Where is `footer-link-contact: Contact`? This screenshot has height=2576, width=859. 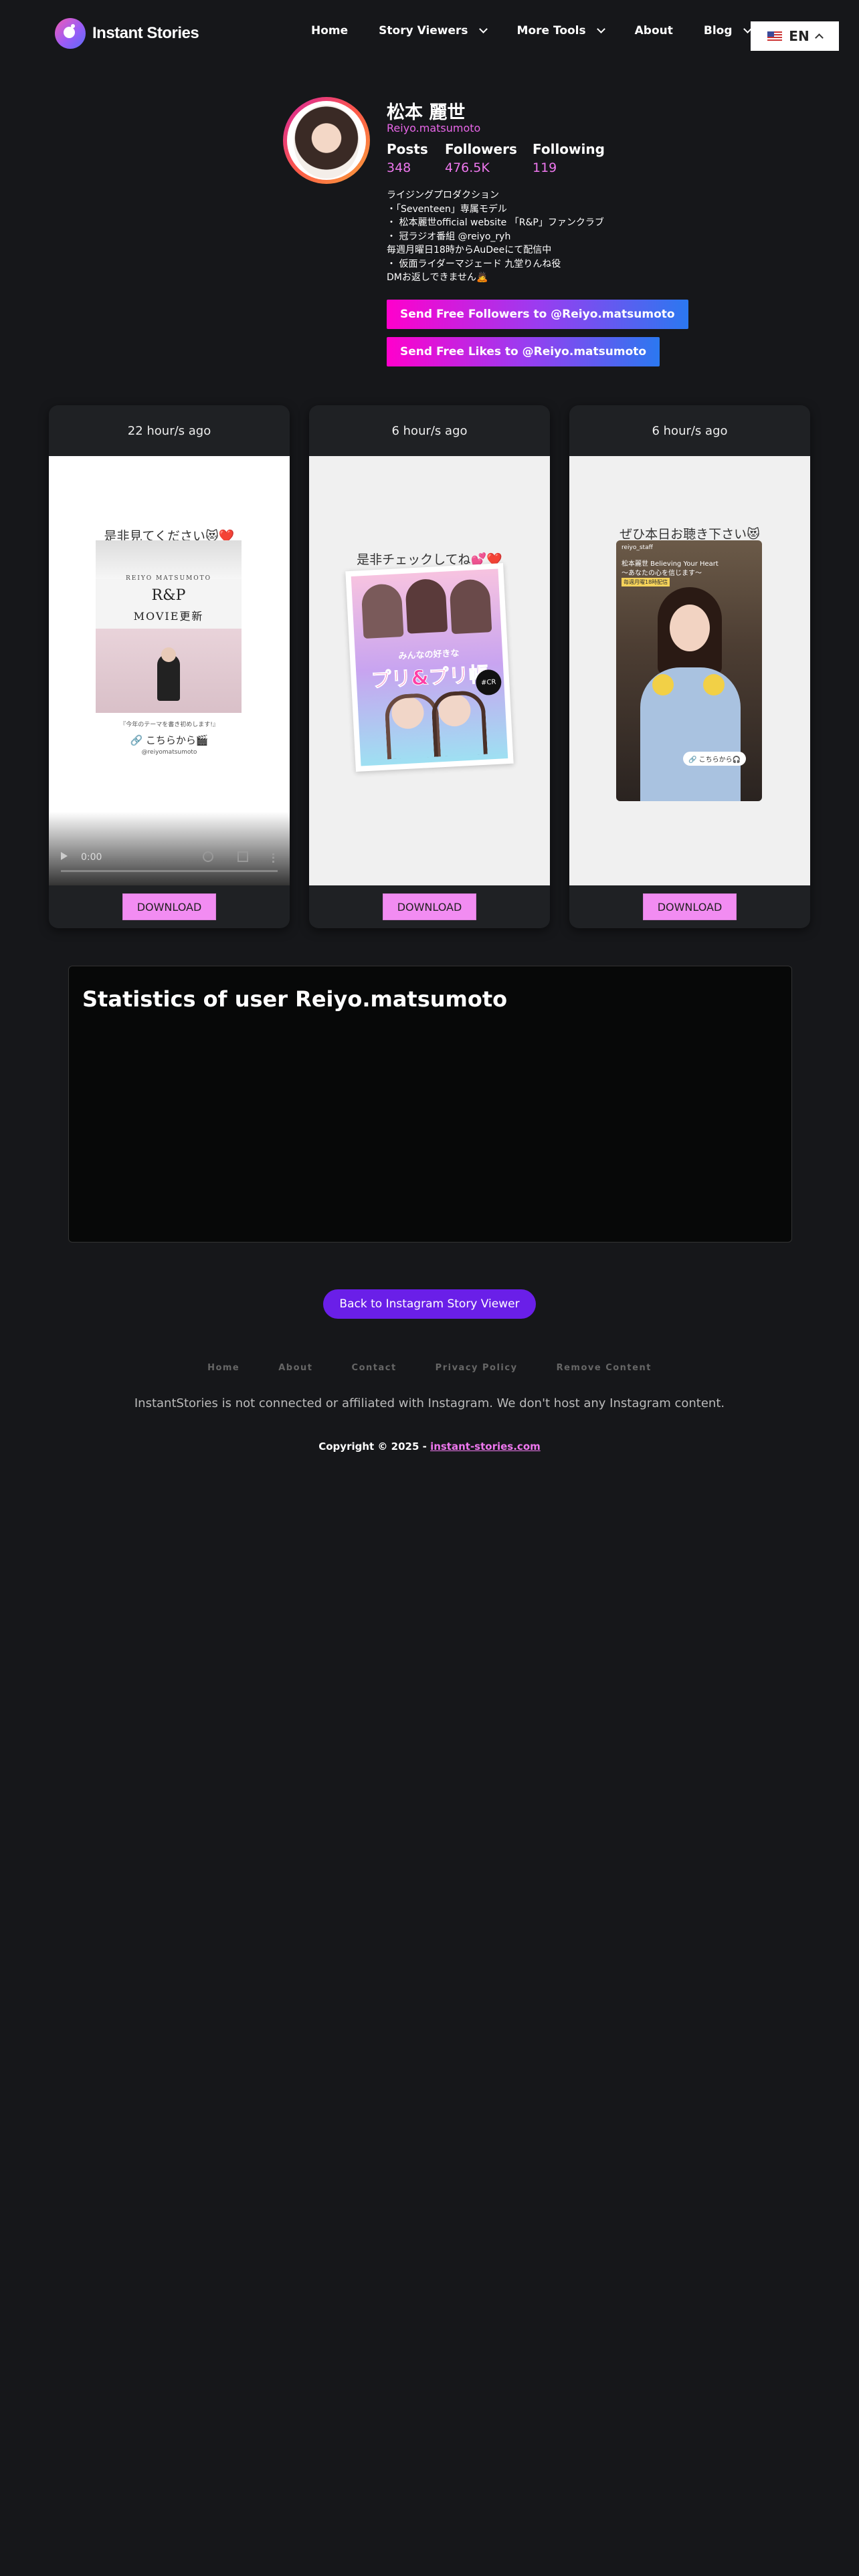
footer-link-contact: Contact is located at coordinates (374, 1368).